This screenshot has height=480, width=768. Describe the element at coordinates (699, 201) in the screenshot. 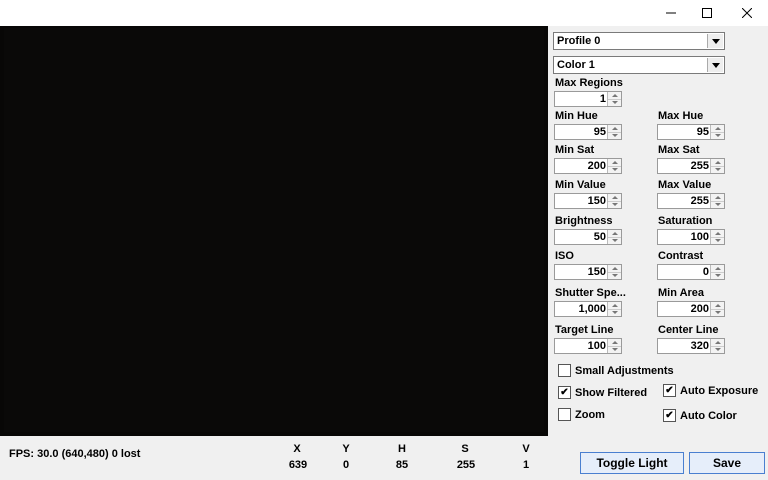

I see `max-value-value: 255` at that location.